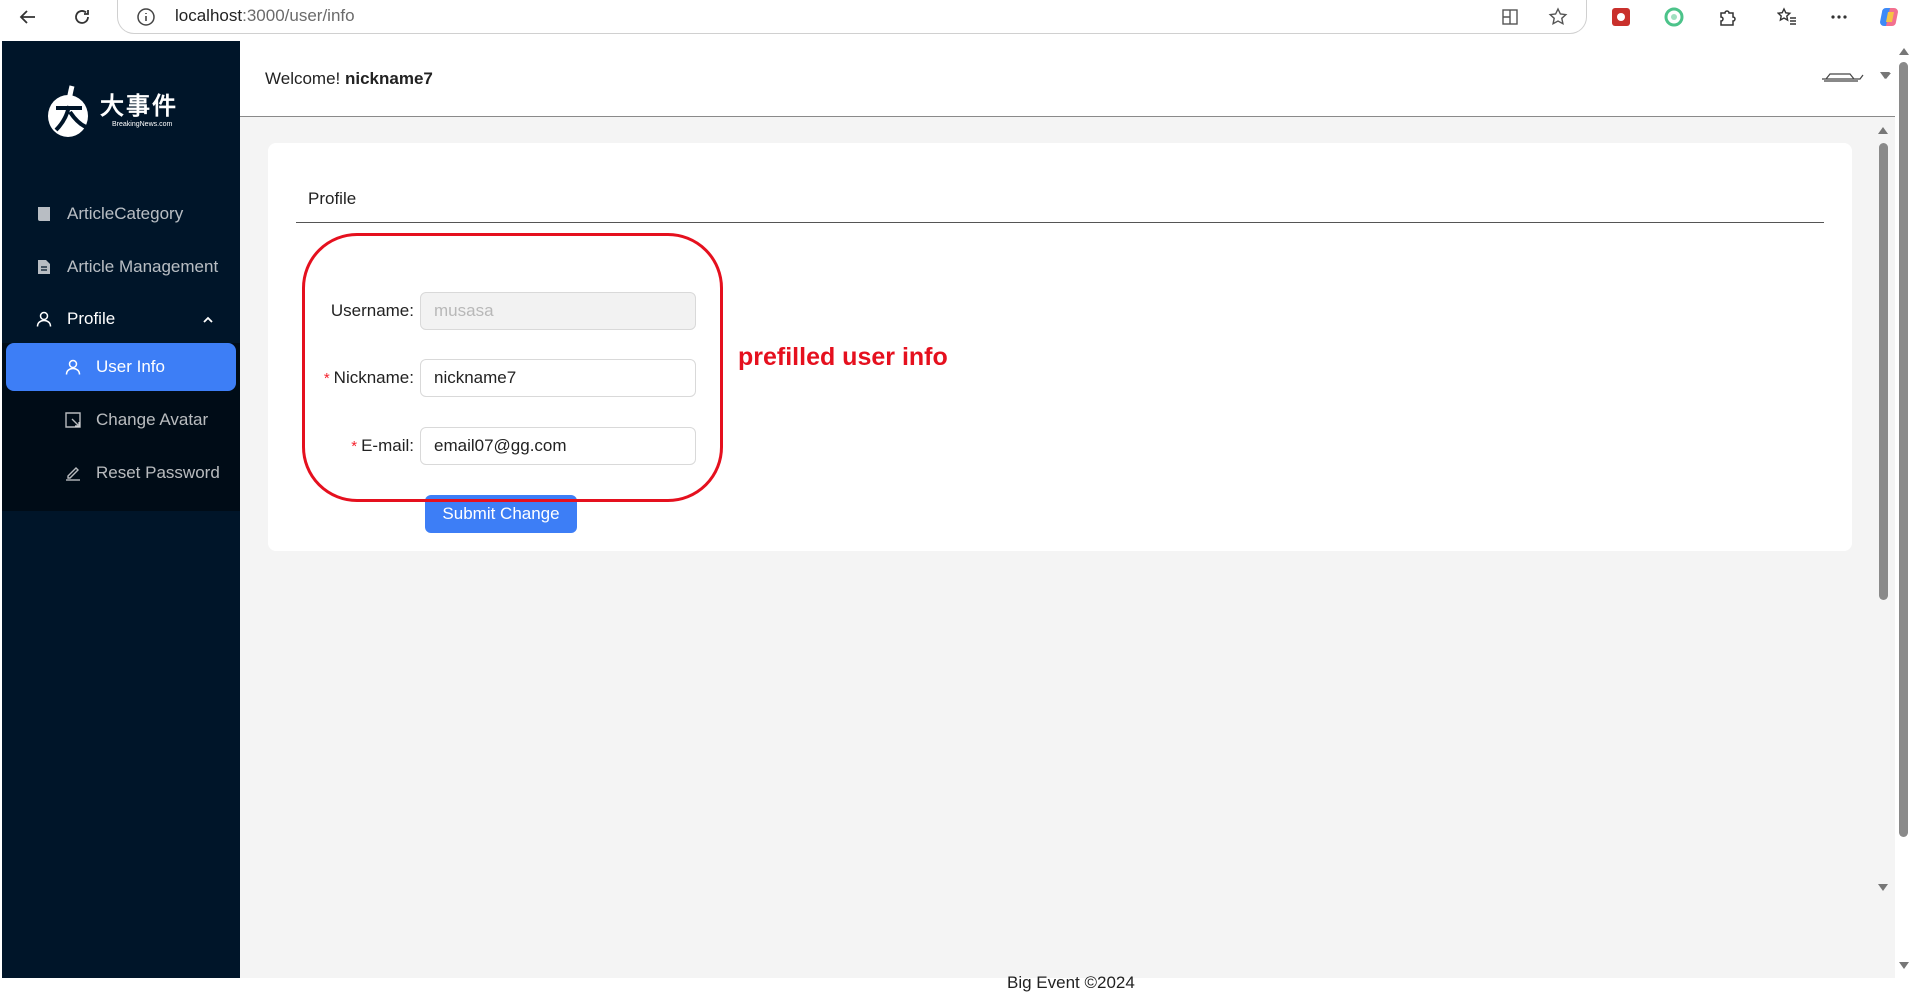 This screenshot has width=1913, height=993. What do you see at coordinates (843, 357) in the screenshot?
I see `annotation-text: prefilled user info` at bounding box center [843, 357].